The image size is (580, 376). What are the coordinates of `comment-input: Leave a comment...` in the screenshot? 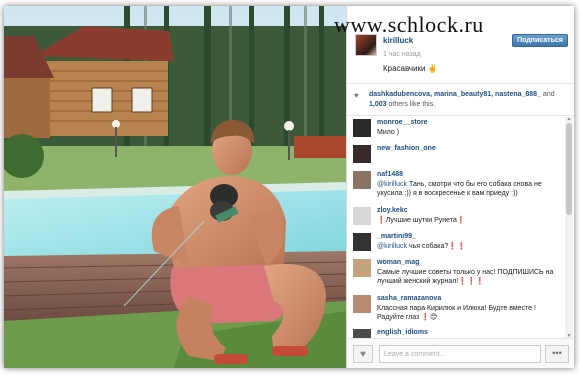 It's located at (460, 354).